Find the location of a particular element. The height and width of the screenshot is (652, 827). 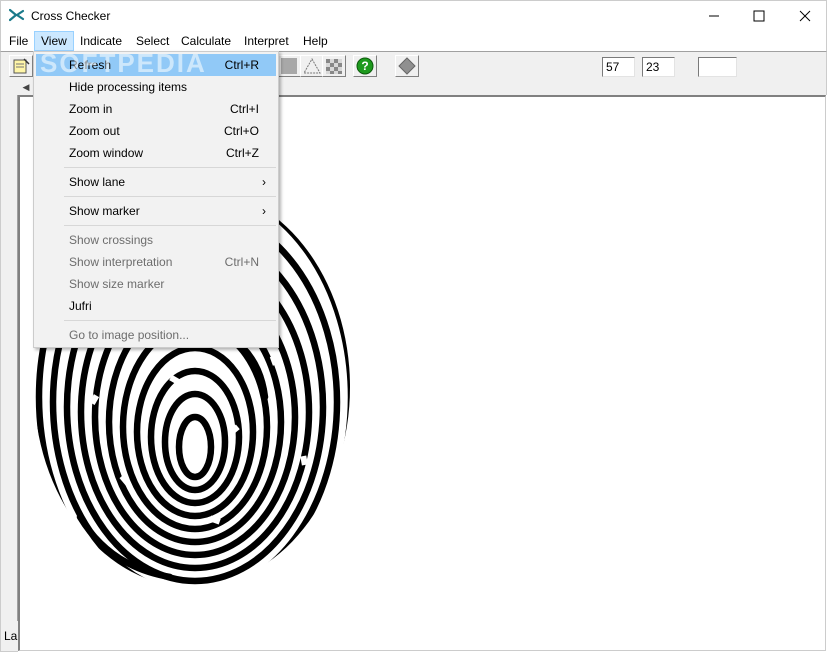

notepad-icon is located at coordinates (21, 66).